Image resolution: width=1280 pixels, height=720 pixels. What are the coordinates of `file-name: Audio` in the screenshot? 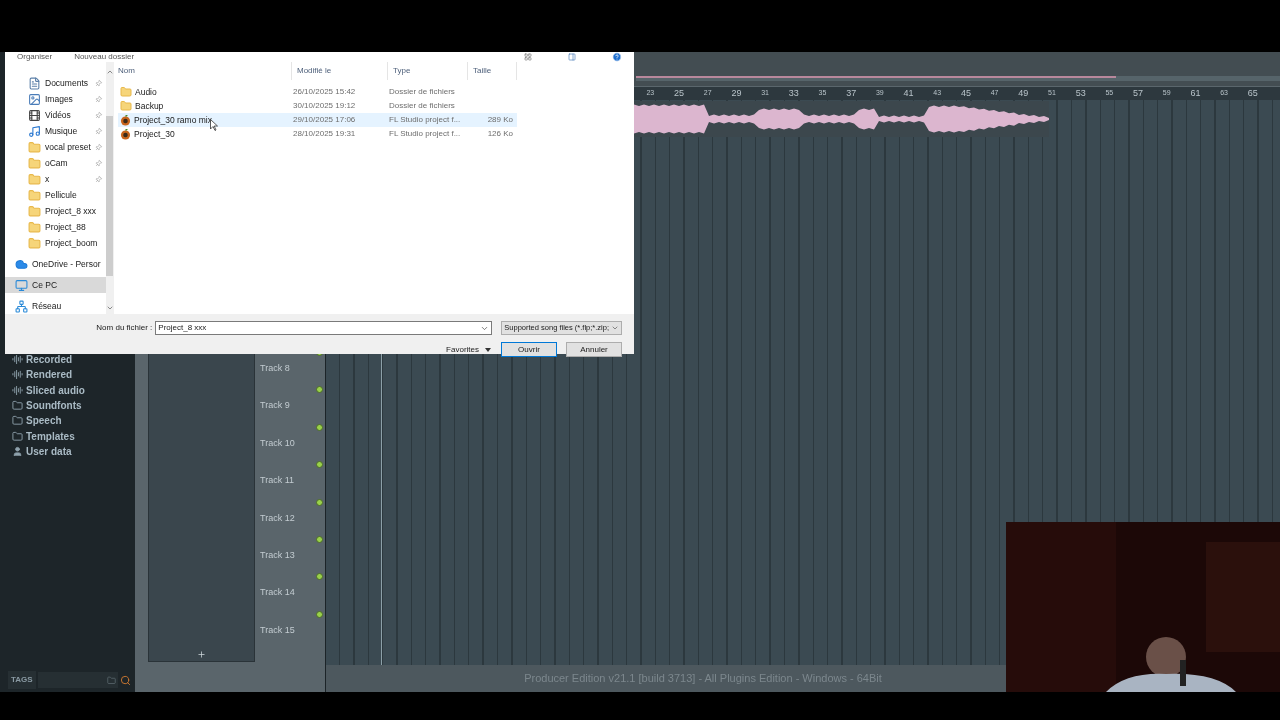 It's located at (146, 92).